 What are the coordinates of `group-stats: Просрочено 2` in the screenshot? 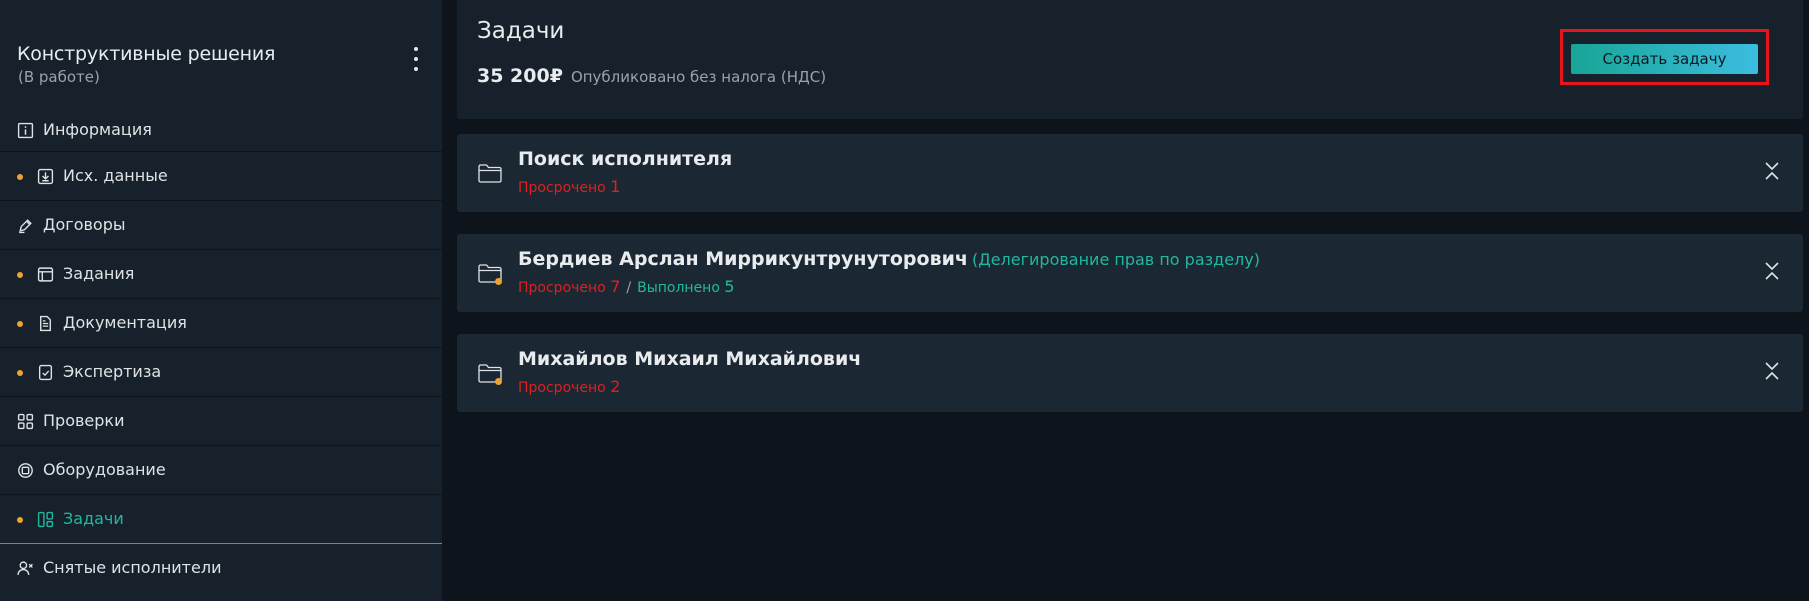 It's located at (569, 386).